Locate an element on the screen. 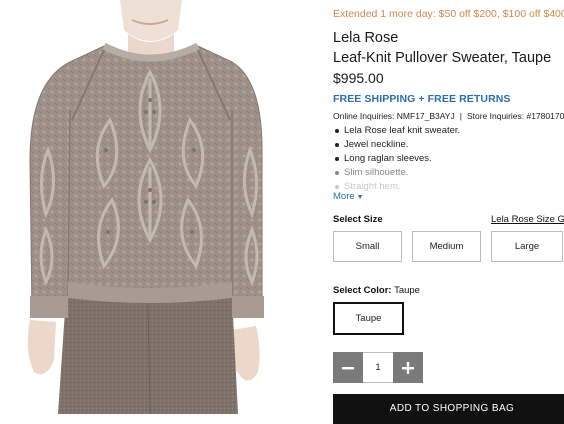 Image resolution: width=564 pixels, height=424 pixels. size-label: Select Size is located at coordinates (358, 219).